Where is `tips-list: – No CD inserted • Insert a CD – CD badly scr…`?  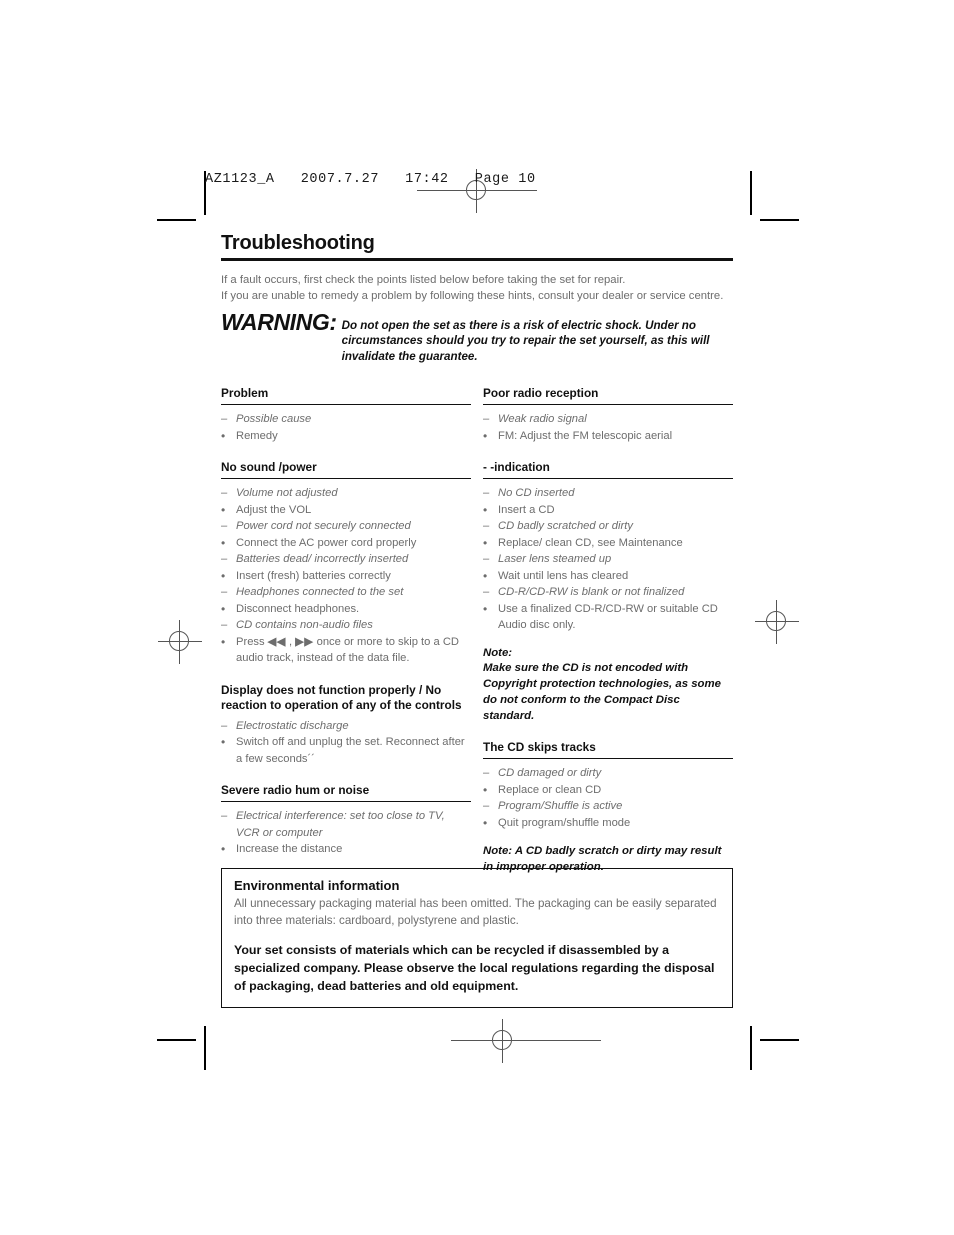 tips-list: – No CD inserted • Insert a CD – CD badly scr… is located at coordinates (608, 559).